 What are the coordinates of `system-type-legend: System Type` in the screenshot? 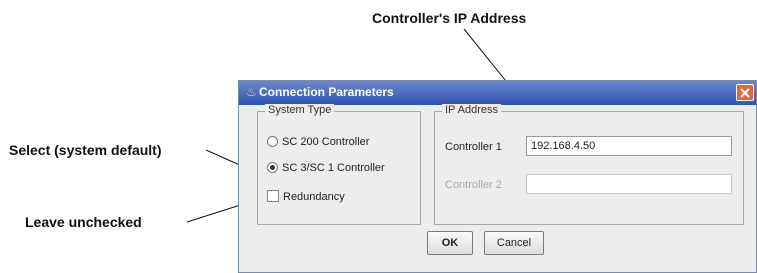 It's located at (300, 110).